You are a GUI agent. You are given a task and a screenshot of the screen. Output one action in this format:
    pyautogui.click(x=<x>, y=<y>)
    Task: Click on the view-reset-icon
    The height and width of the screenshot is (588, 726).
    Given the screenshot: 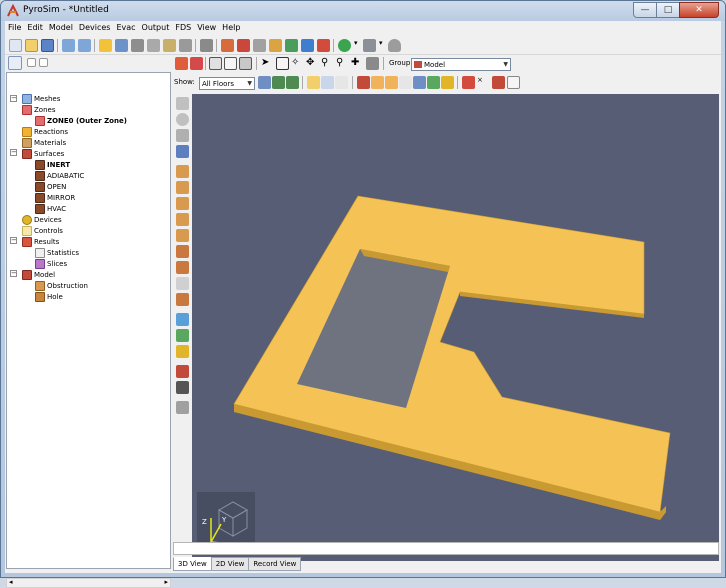 What is the action you would take?
    pyautogui.click(x=181, y=63)
    